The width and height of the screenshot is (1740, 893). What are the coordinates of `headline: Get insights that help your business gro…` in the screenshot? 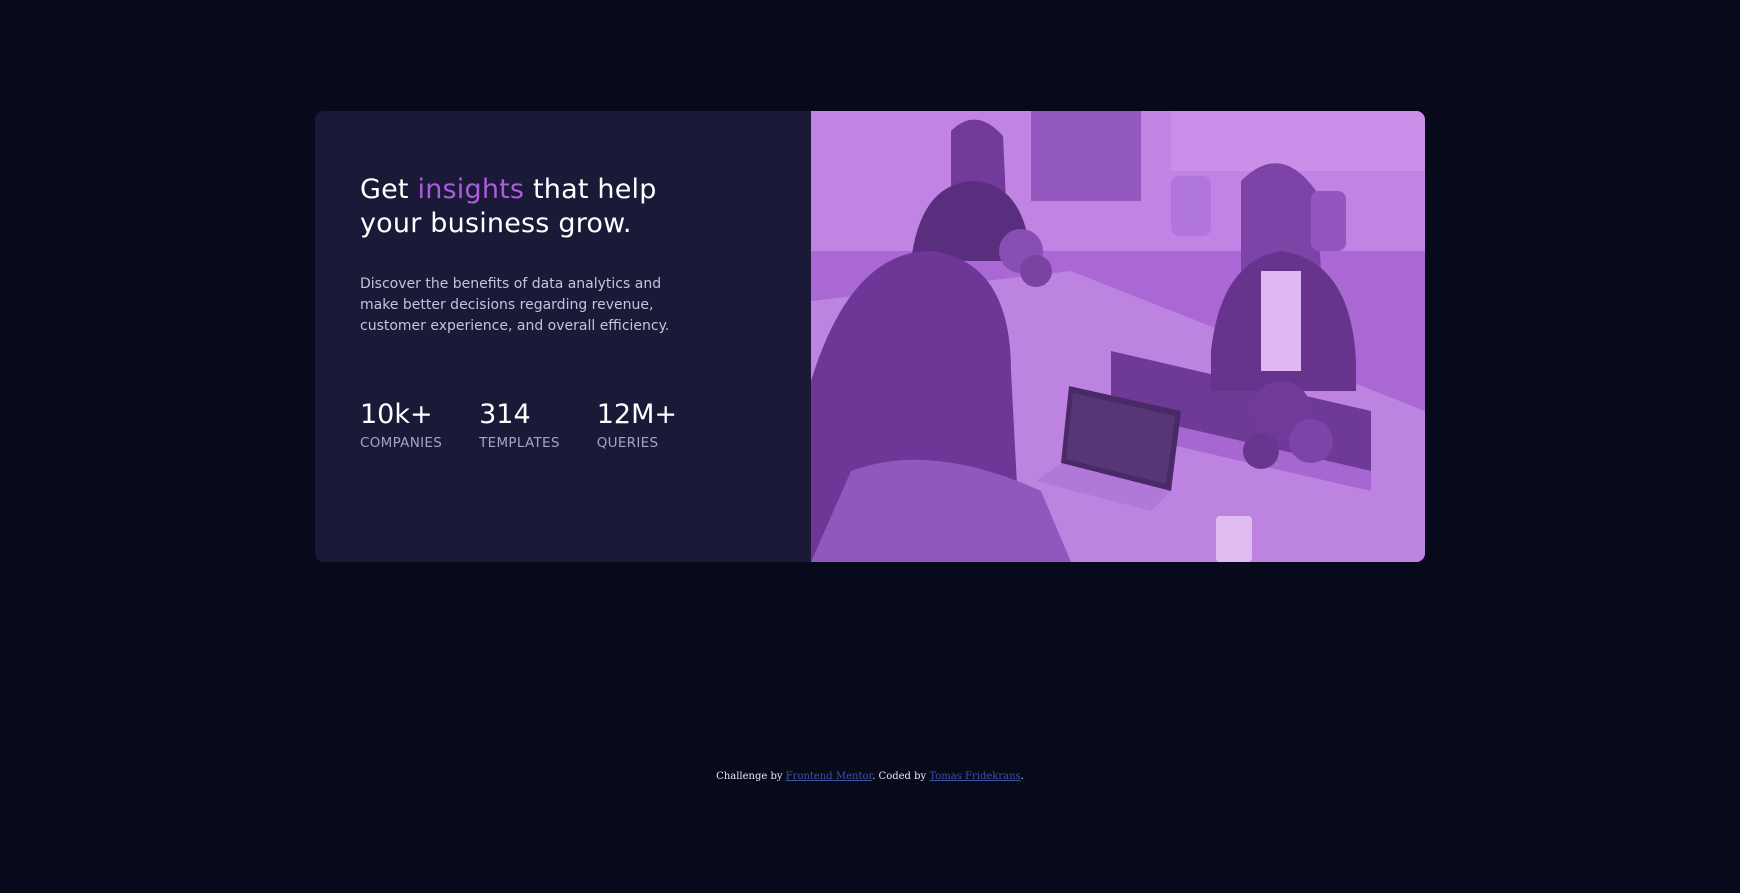 It's located at (520, 207).